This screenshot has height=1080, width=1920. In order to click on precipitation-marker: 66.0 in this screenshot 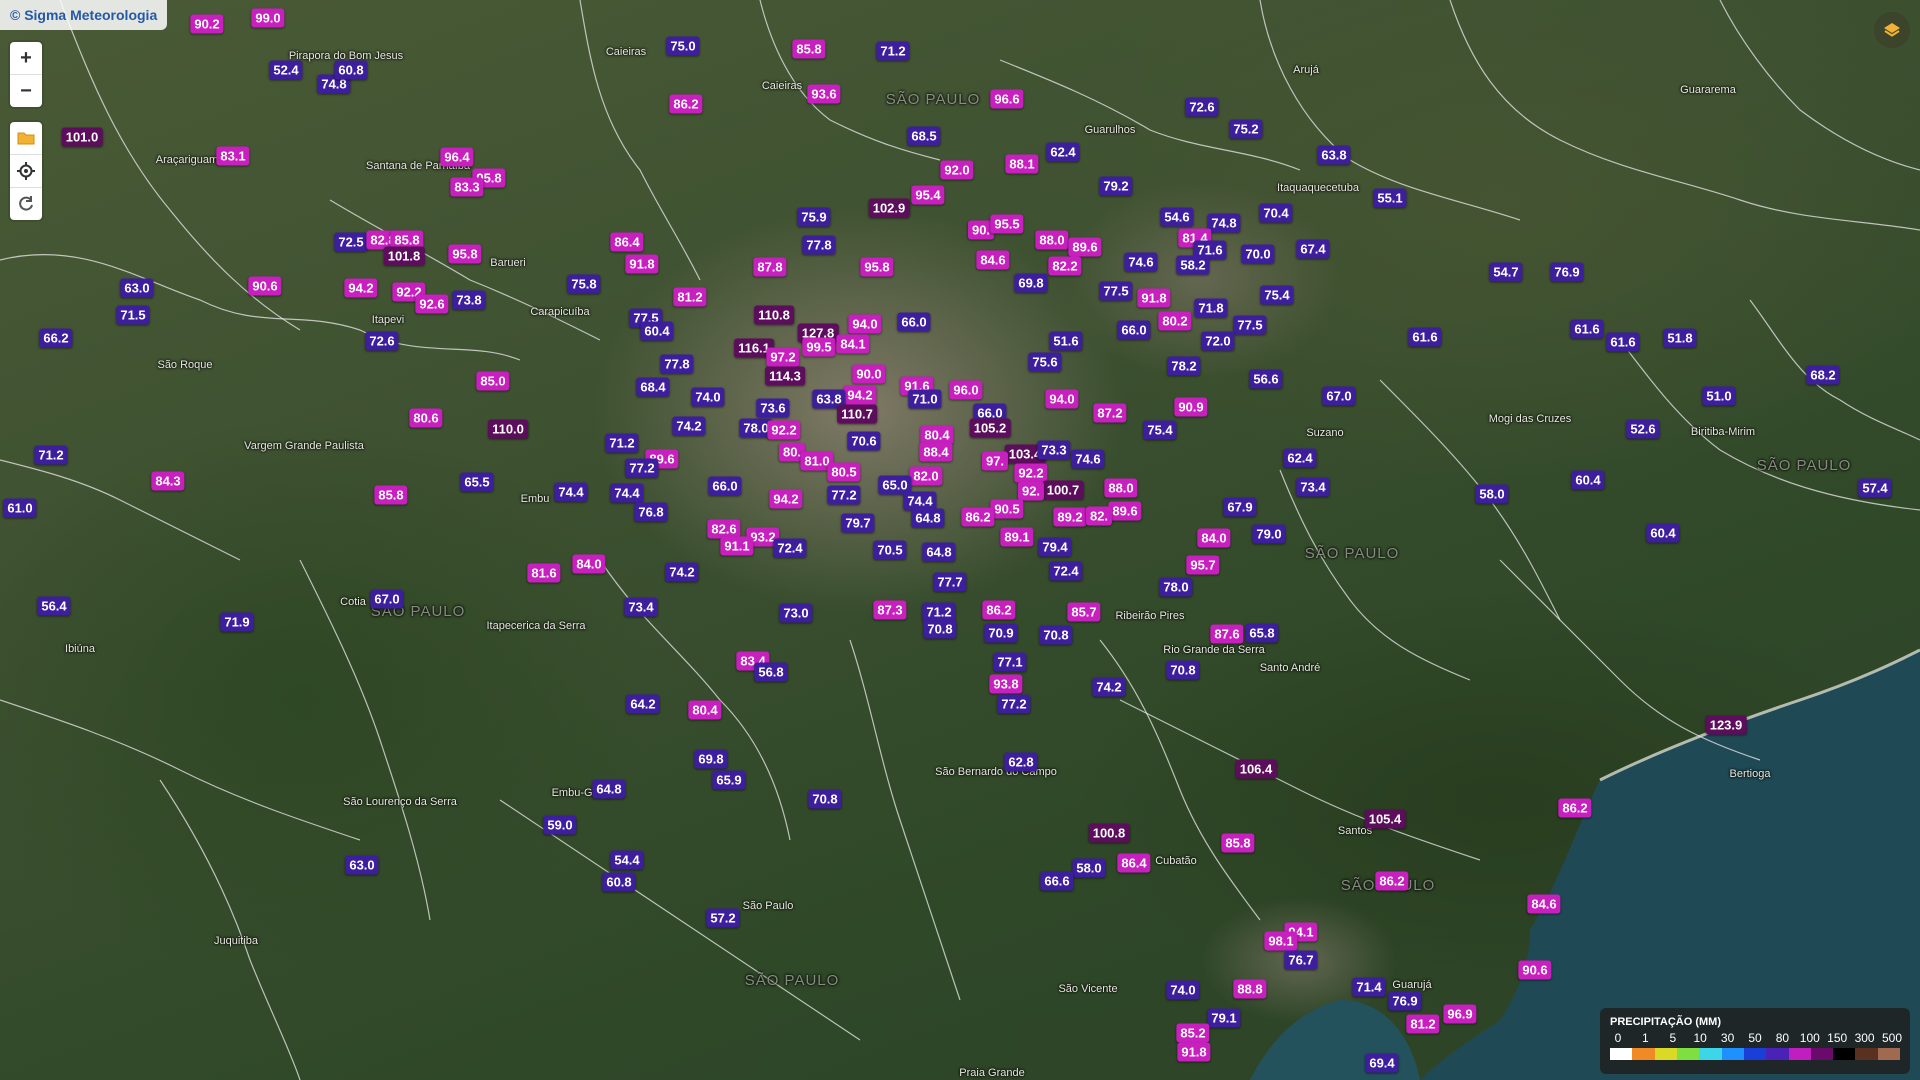, I will do `click(725, 486)`.